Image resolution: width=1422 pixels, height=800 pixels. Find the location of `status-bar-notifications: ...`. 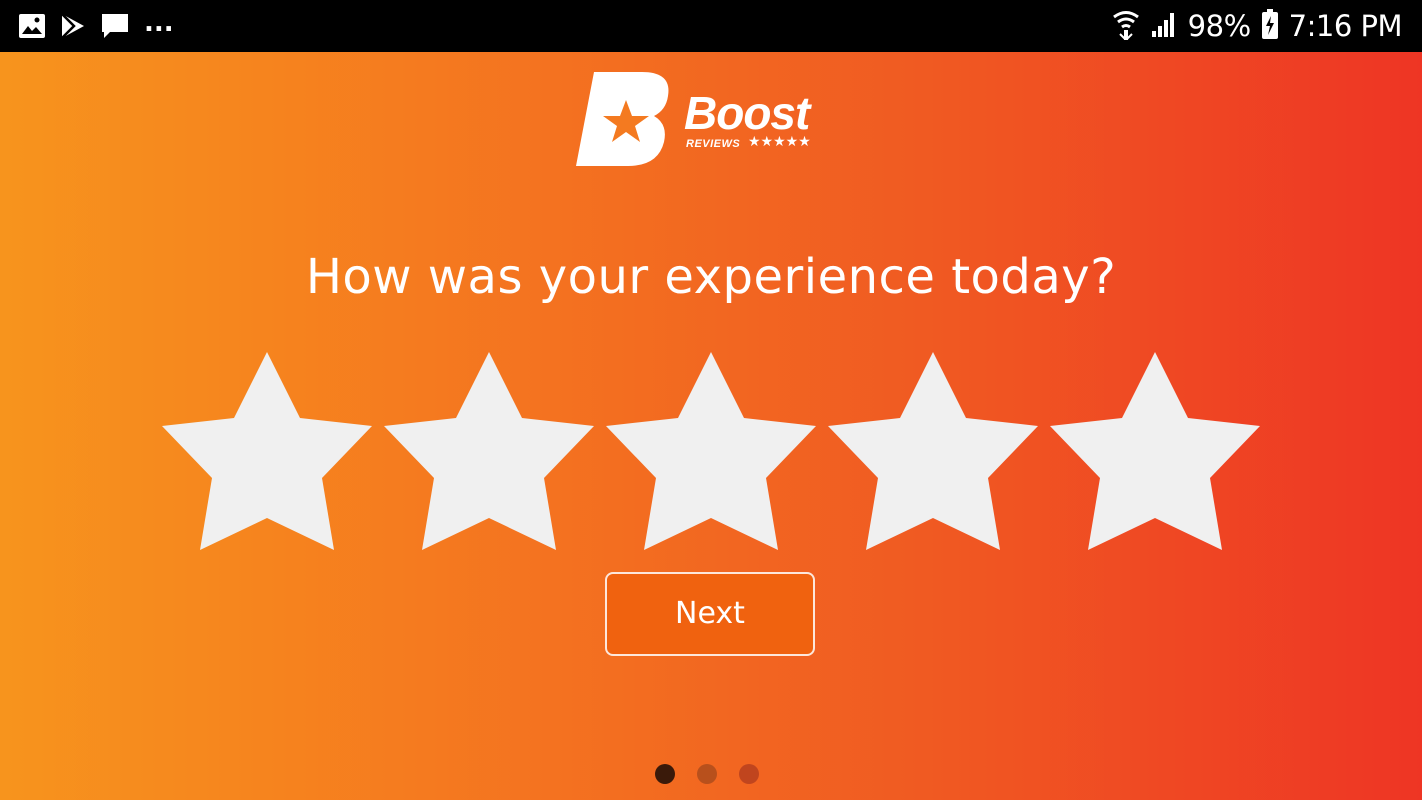

status-bar-notifications: ... is located at coordinates (96, 26).